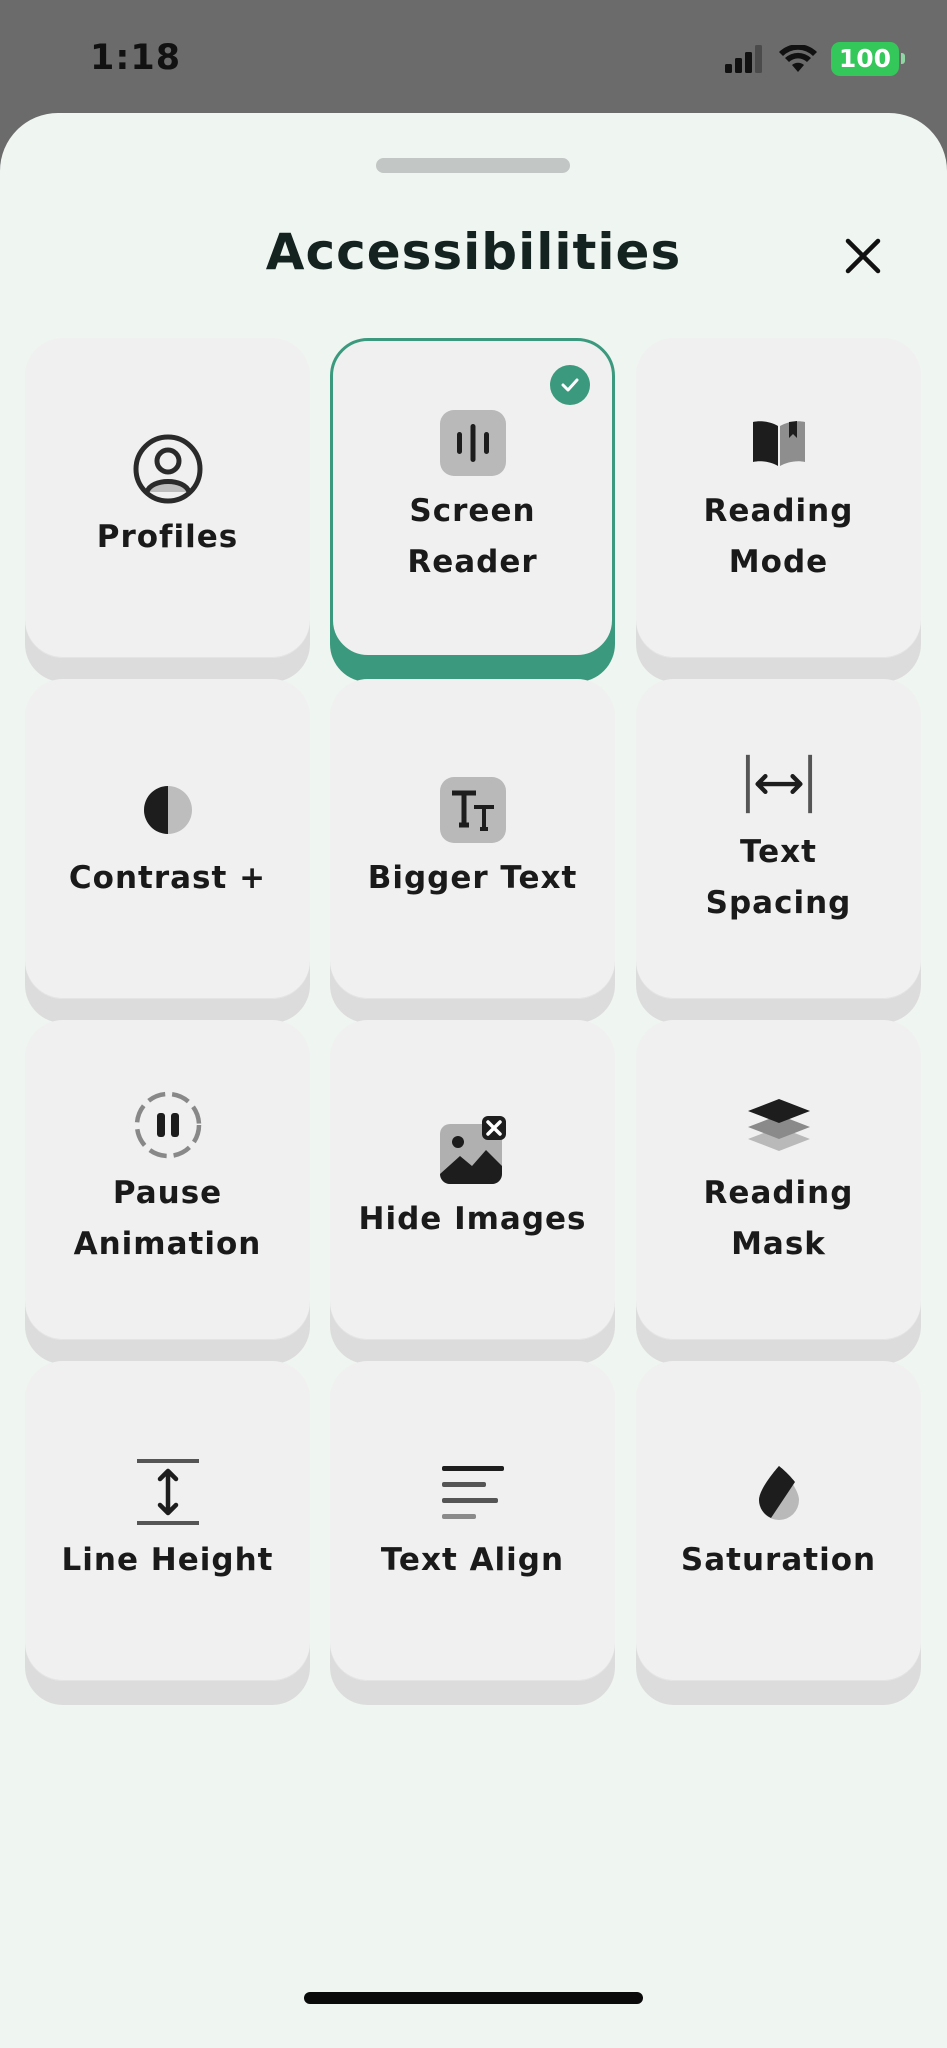  I want to click on close-icon, so click(863, 256).